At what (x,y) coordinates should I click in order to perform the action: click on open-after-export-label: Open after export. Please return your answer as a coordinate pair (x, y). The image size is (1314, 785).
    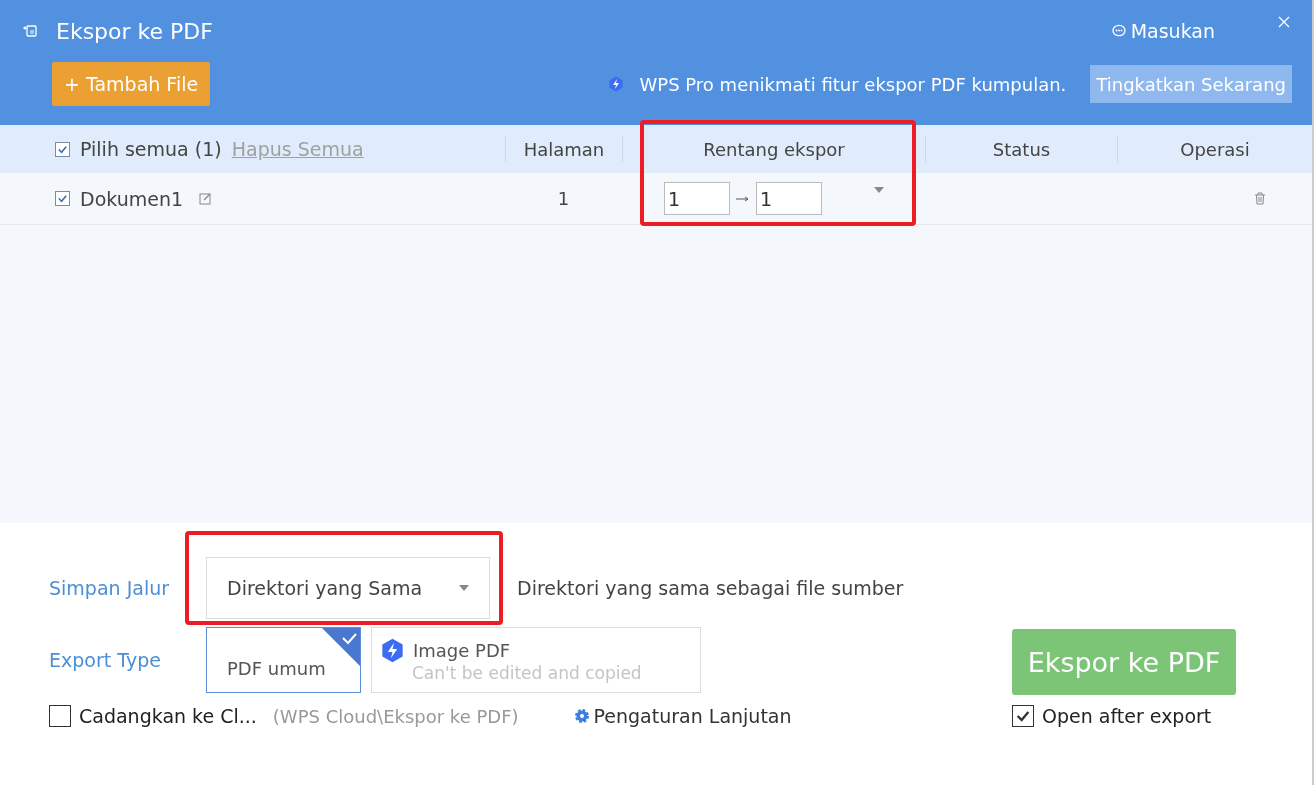
    Looking at the image, I should click on (1127, 716).